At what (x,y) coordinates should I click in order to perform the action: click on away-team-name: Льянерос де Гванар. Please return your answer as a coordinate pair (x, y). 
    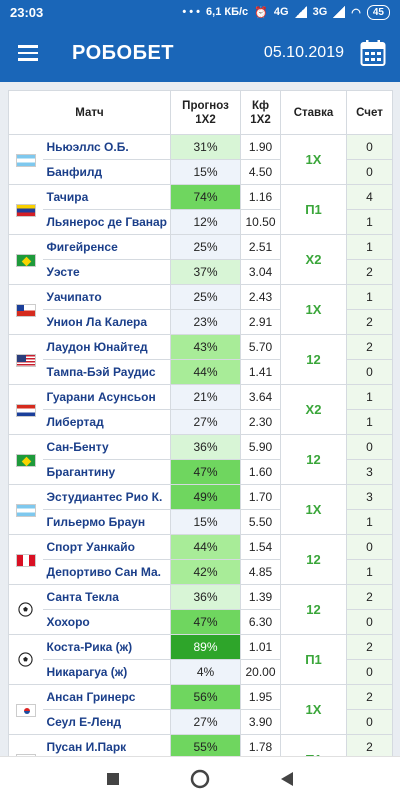
    Looking at the image, I should click on (106, 222).